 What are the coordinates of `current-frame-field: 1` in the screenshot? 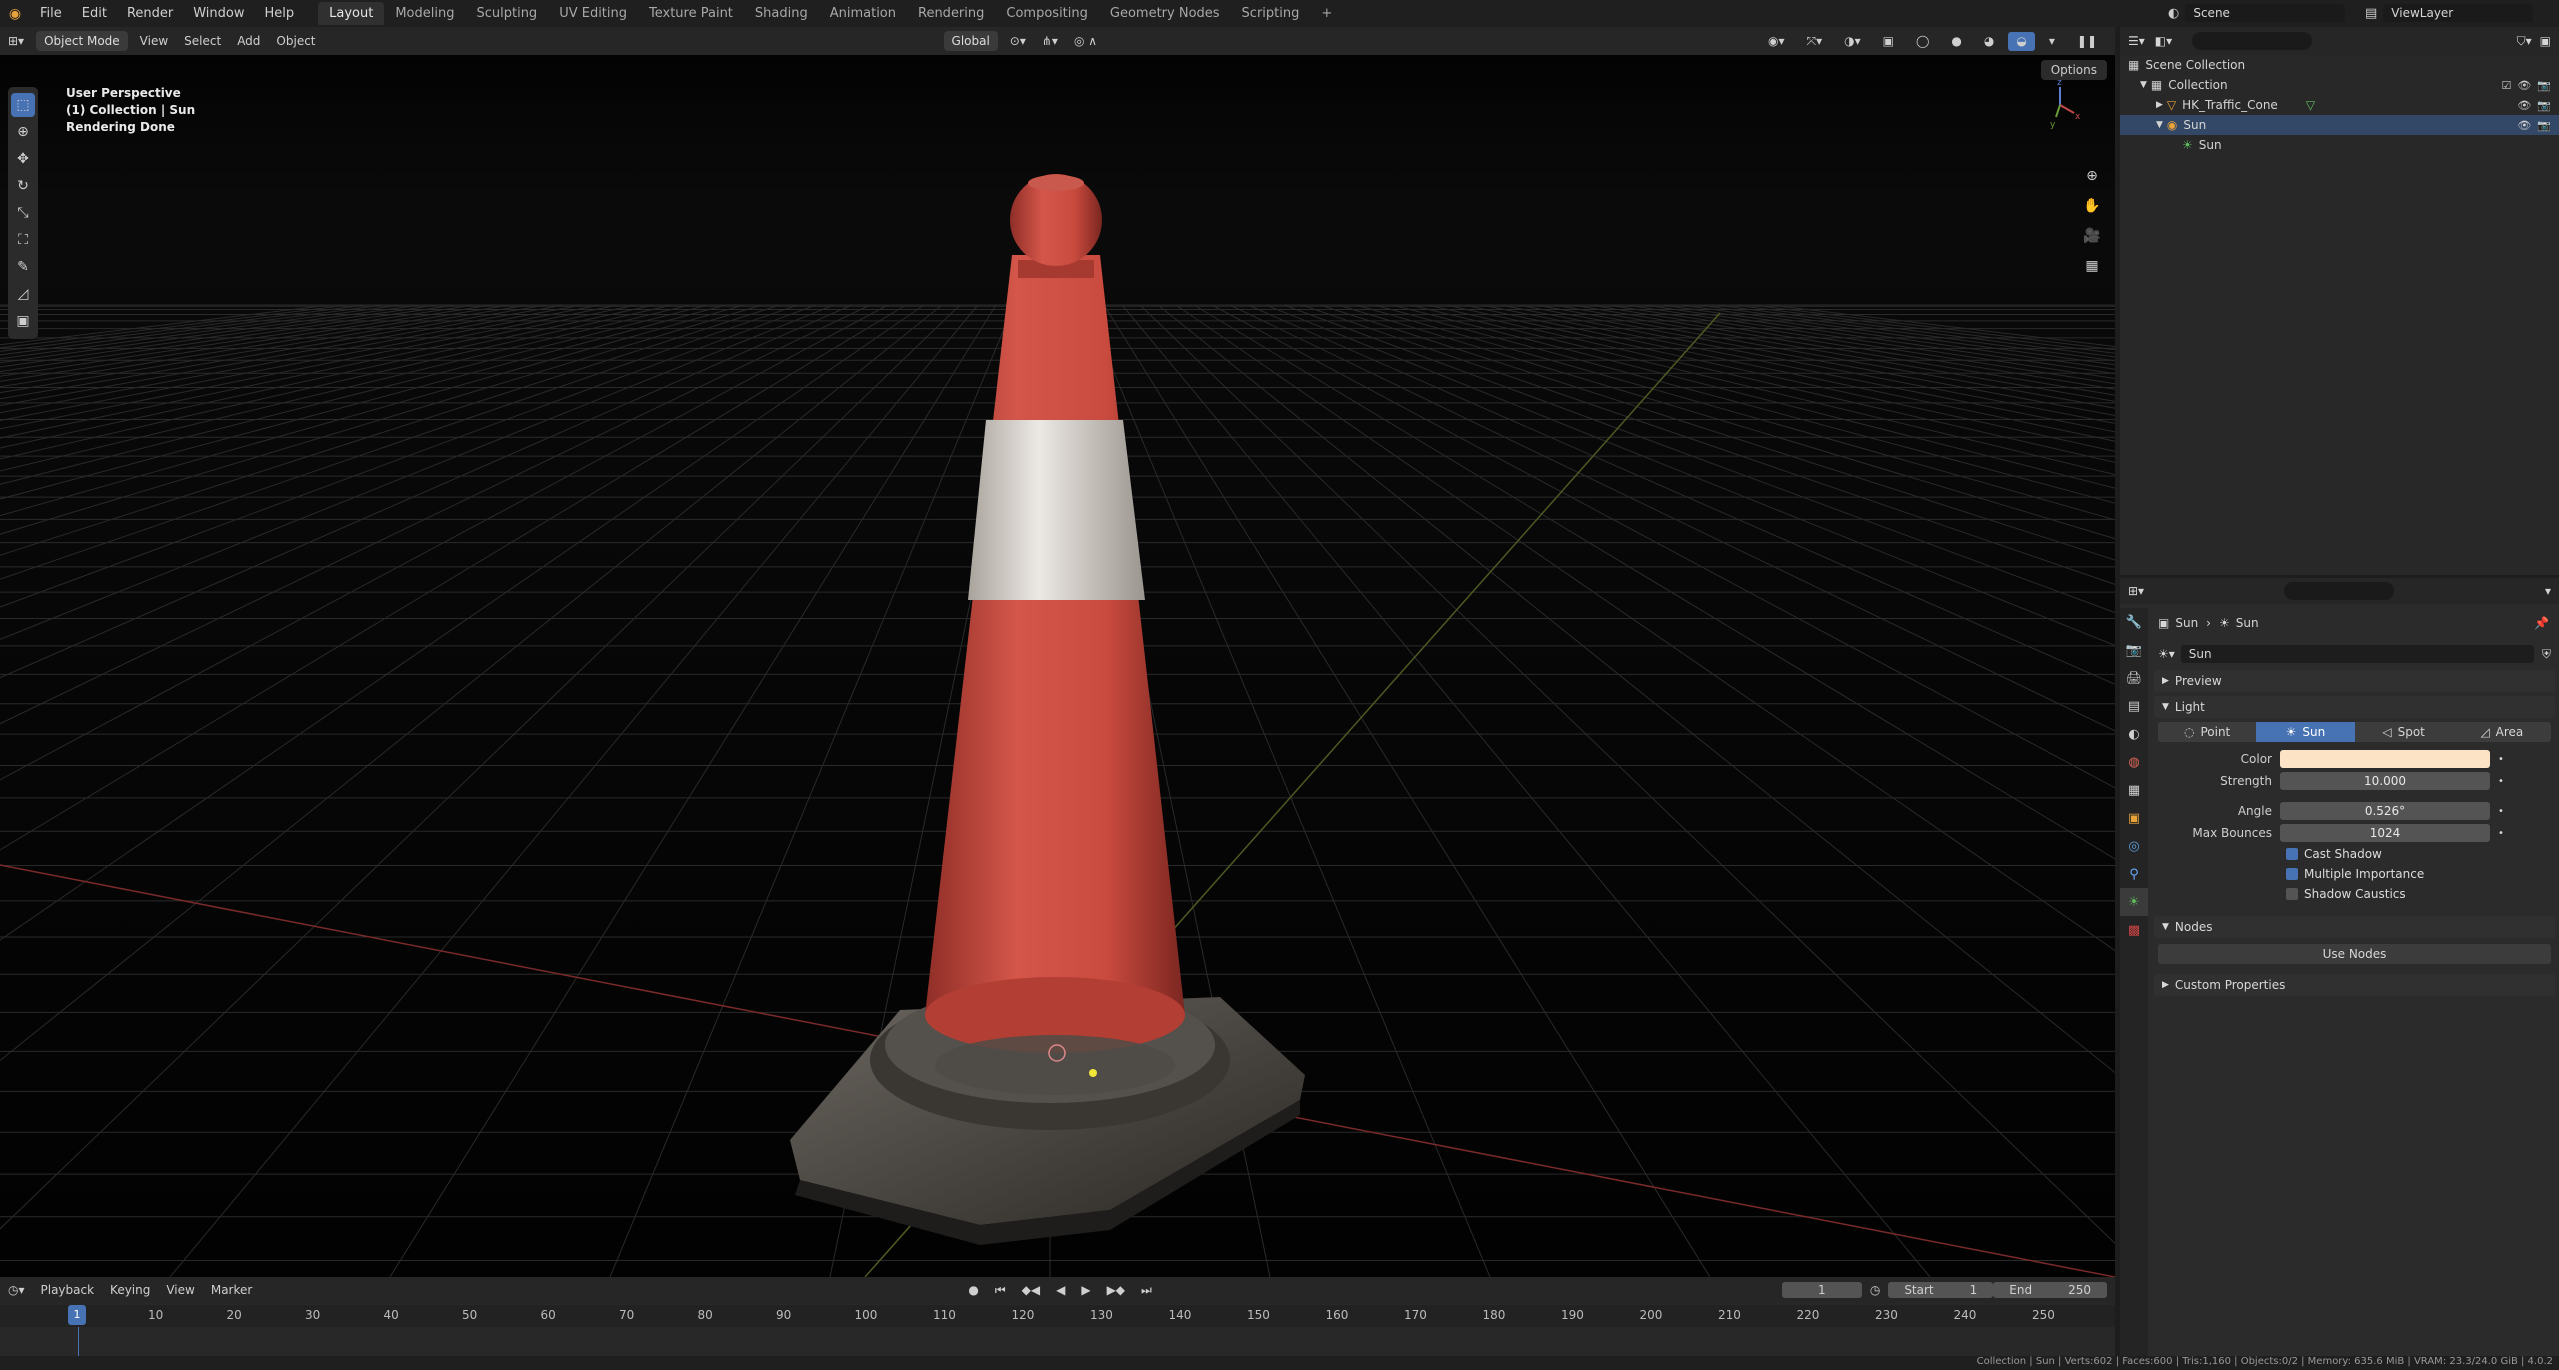 It's located at (1821, 1290).